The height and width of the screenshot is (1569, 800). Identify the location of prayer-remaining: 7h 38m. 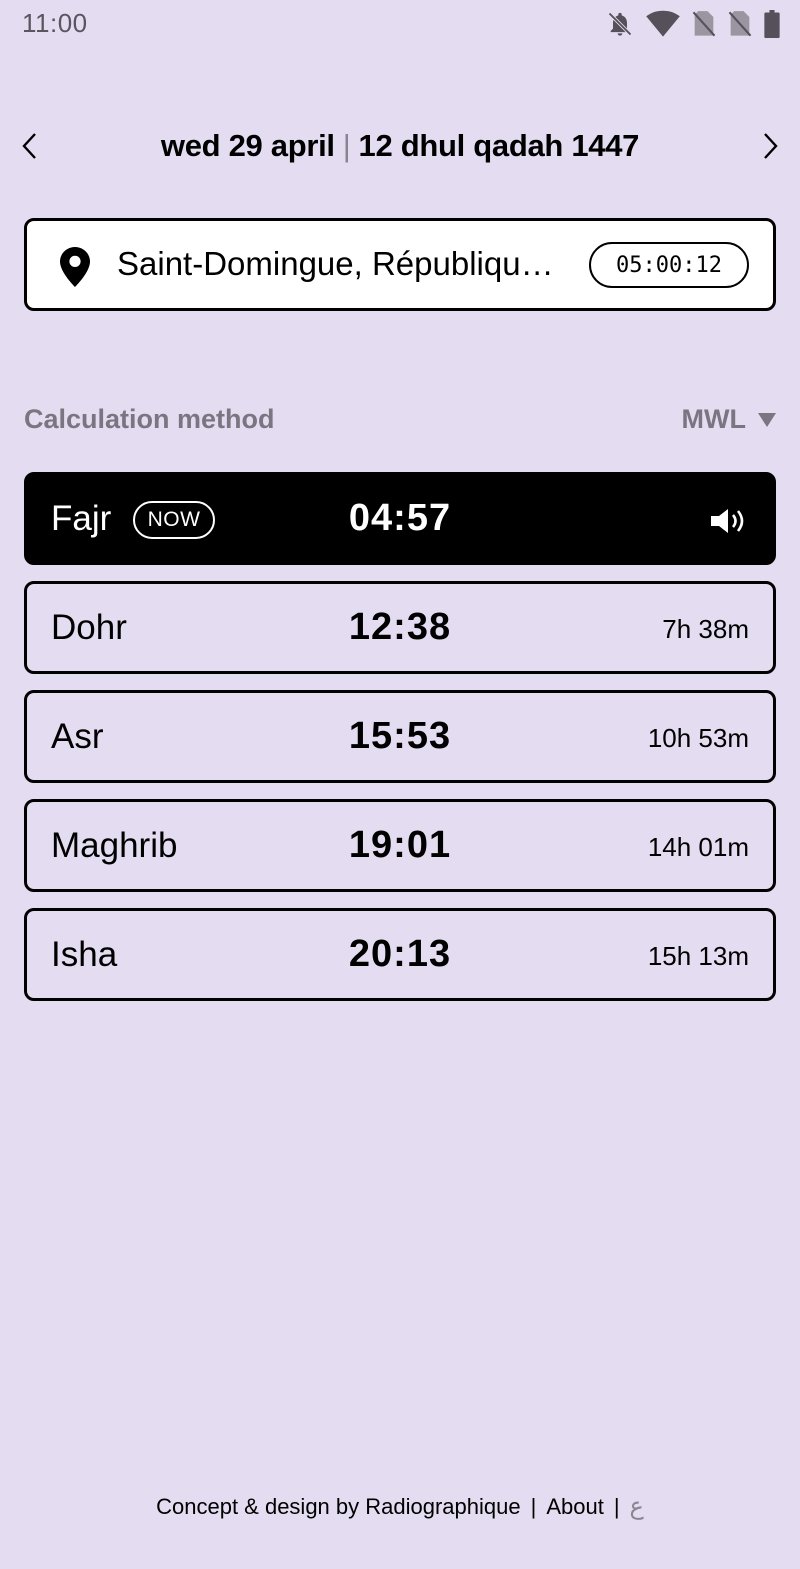
(705, 629).